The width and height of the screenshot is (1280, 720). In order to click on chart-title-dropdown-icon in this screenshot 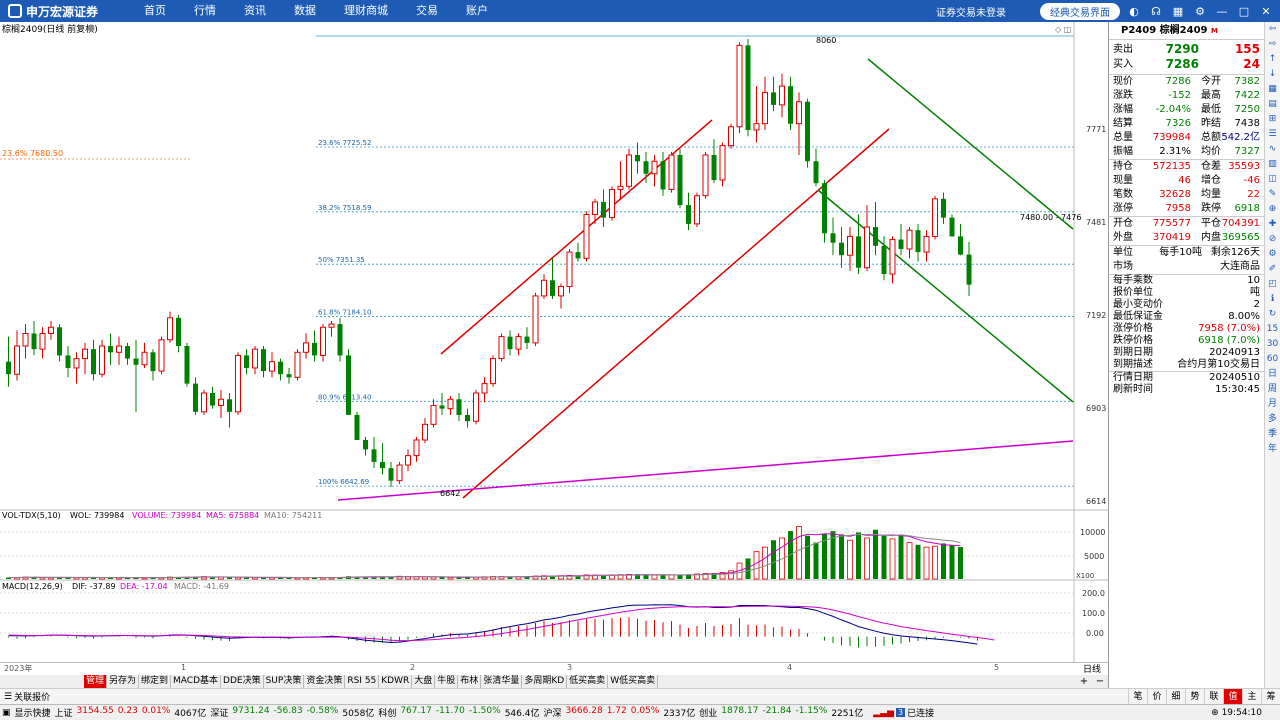, I will do `click(91, 28)`.